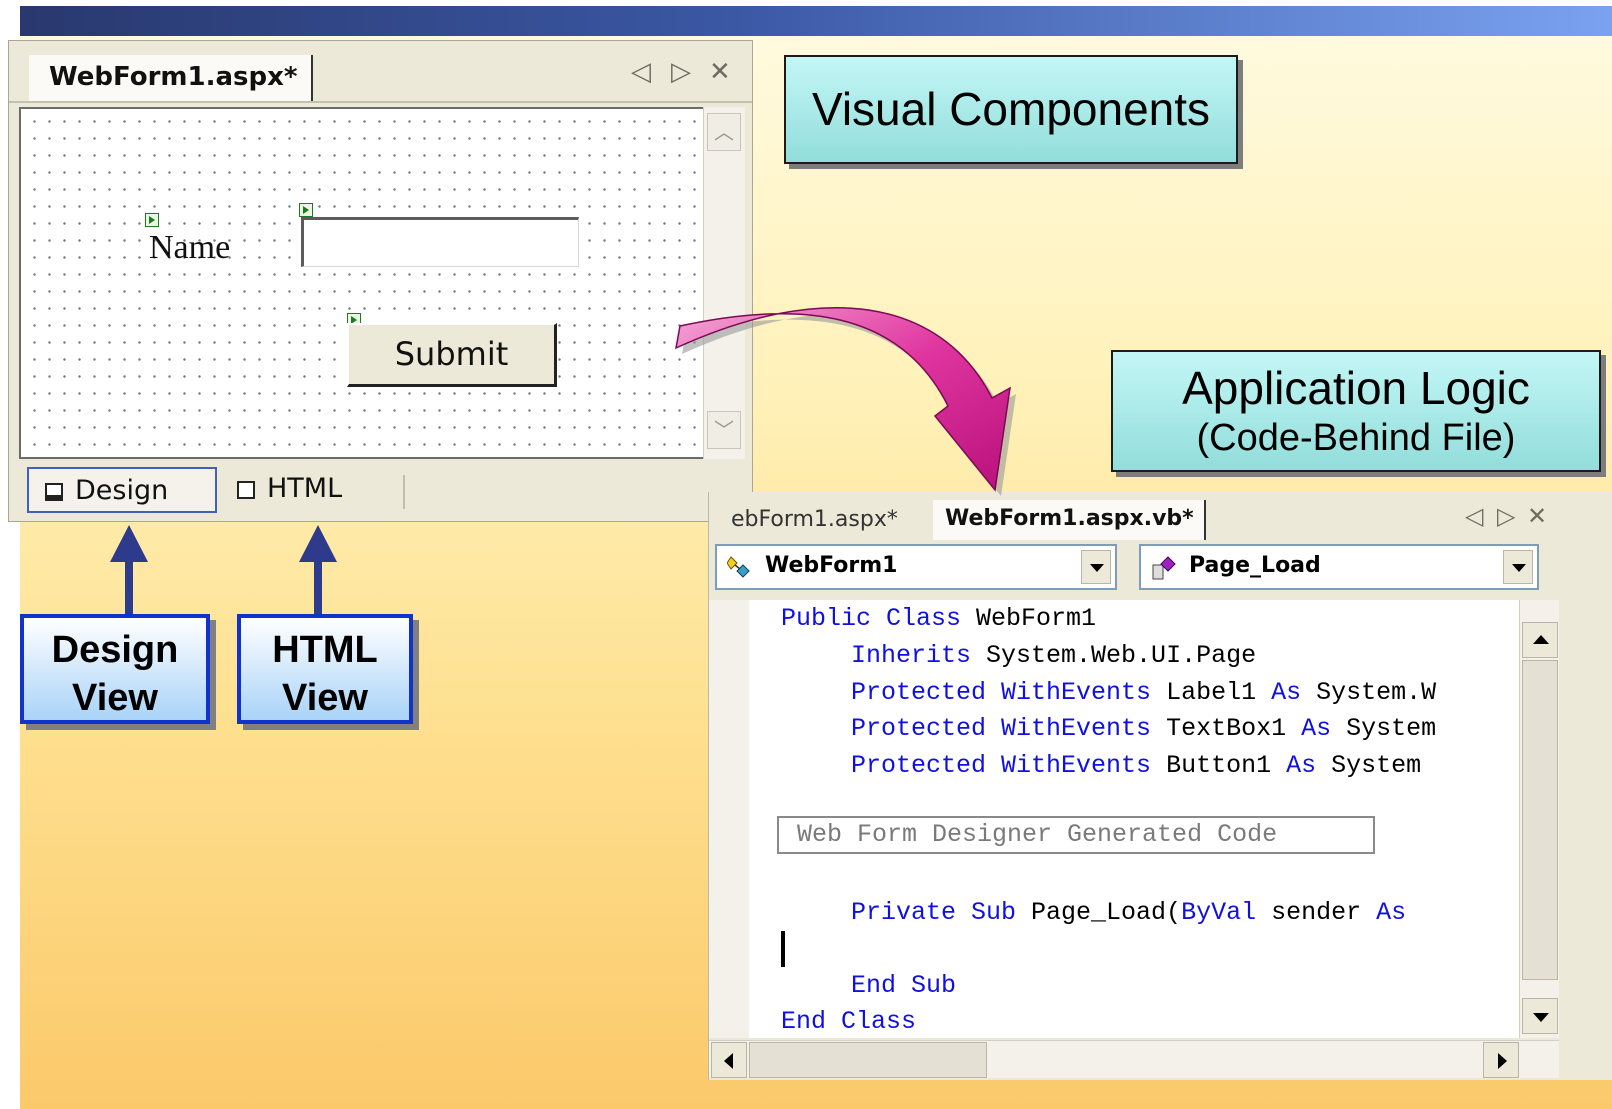  Describe the element at coordinates (318, 569) in the screenshot. I see `html-view-arrow` at that location.